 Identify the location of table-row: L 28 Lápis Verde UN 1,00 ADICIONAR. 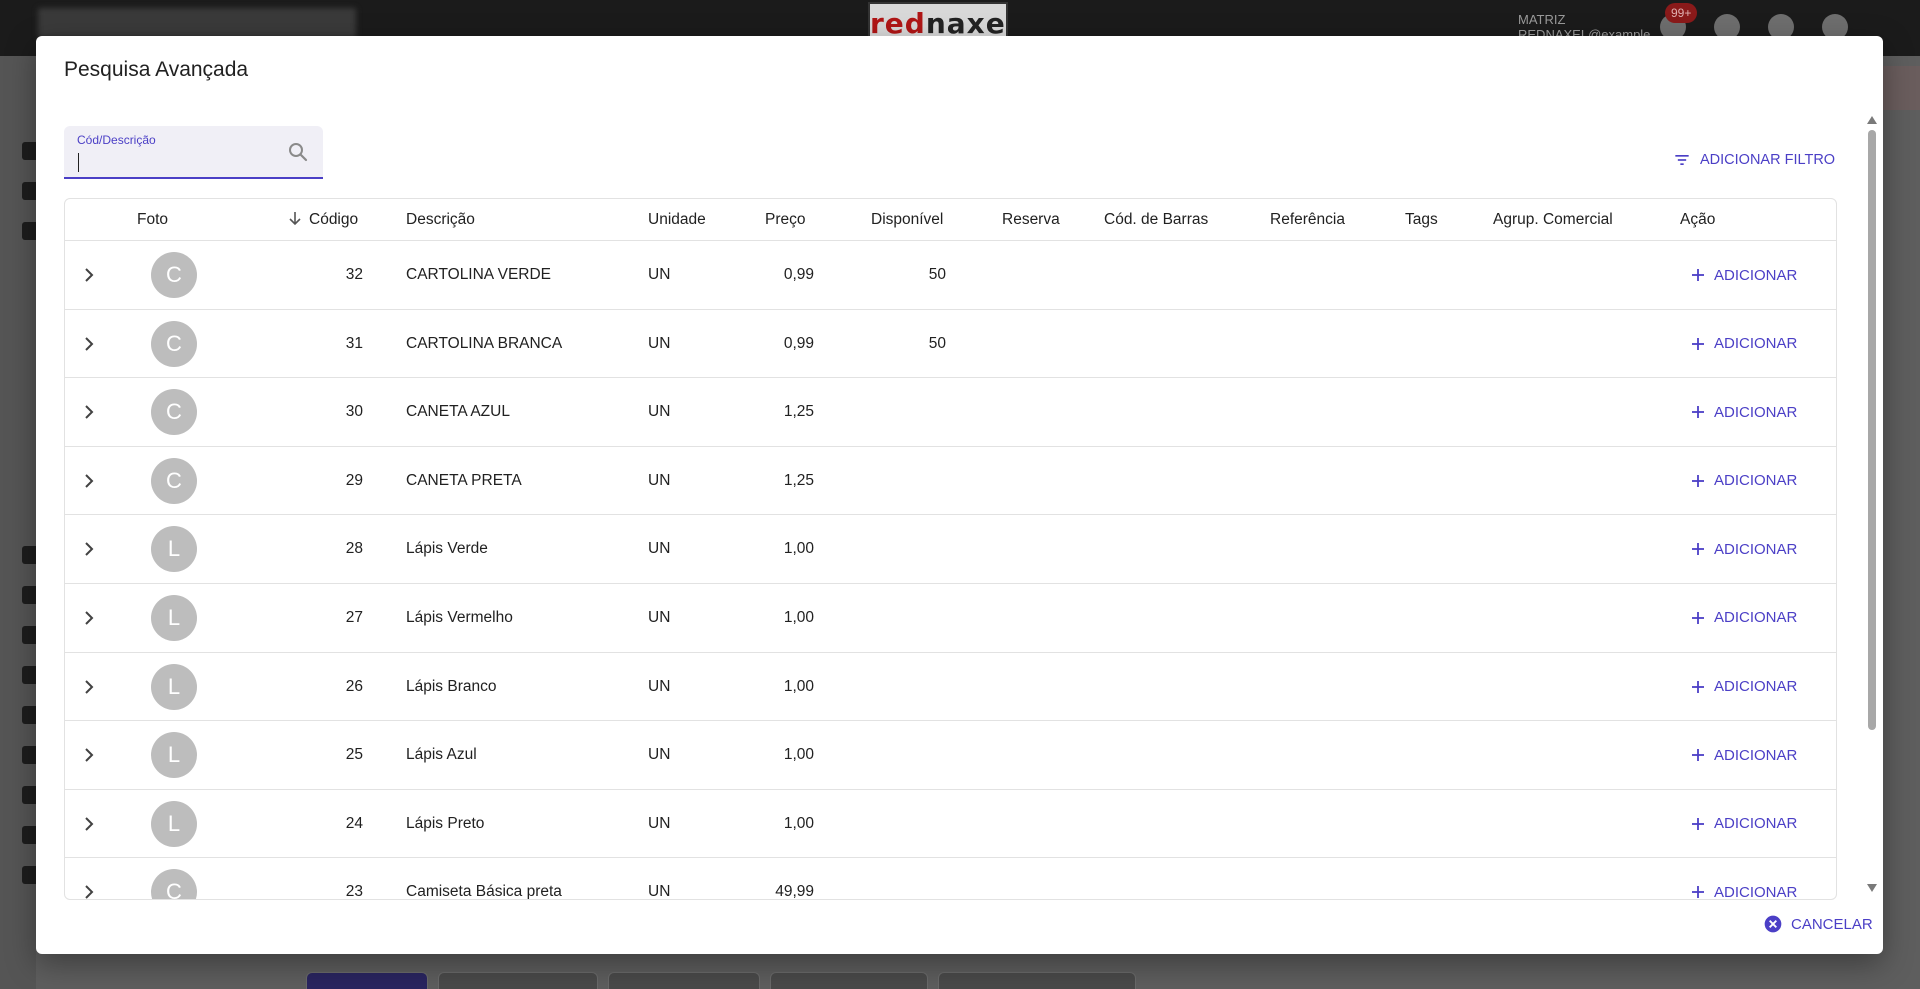
(950, 549).